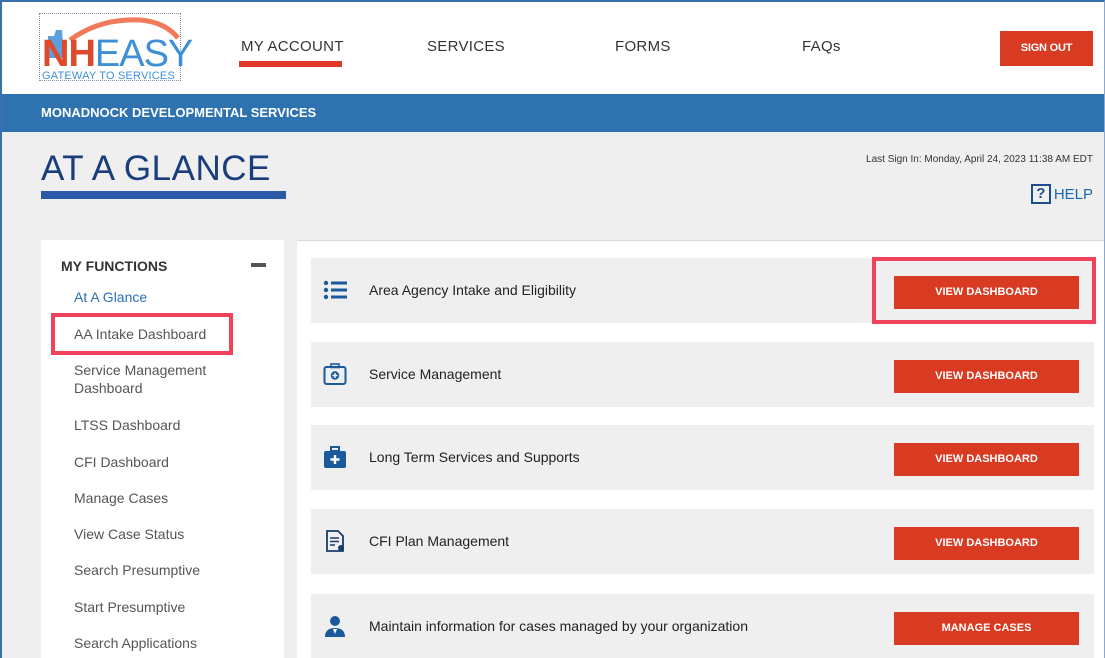  What do you see at coordinates (142, 334) in the screenshot?
I see `highlight-box-sidebar` at bounding box center [142, 334].